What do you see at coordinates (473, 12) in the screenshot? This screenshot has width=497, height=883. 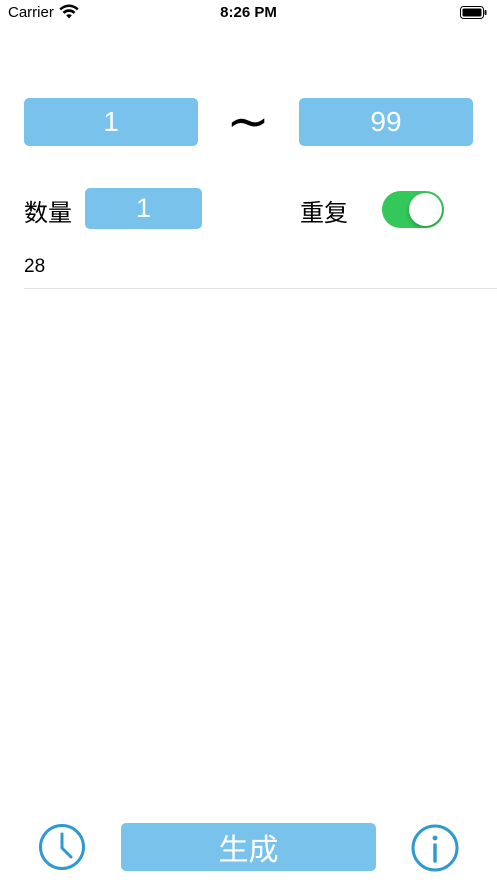 I see `battery-icon` at bounding box center [473, 12].